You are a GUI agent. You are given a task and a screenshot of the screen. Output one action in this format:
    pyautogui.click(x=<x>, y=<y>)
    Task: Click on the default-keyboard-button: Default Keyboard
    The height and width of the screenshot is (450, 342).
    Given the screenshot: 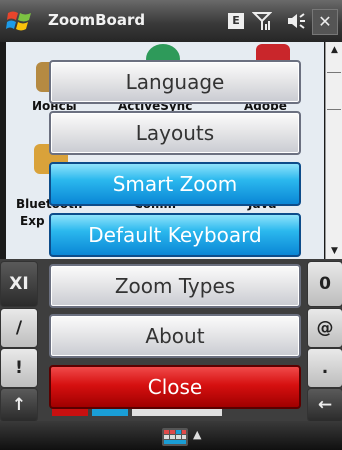 What is the action you would take?
    pyautogui.click(x=175, y=235)
    